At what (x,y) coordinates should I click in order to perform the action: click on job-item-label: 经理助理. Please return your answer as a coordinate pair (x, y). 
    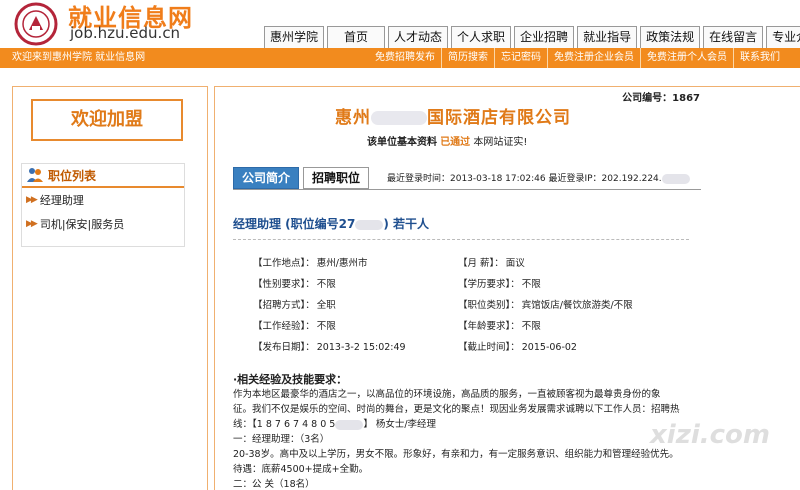
    Looking at the image, I should click on (62, 200).